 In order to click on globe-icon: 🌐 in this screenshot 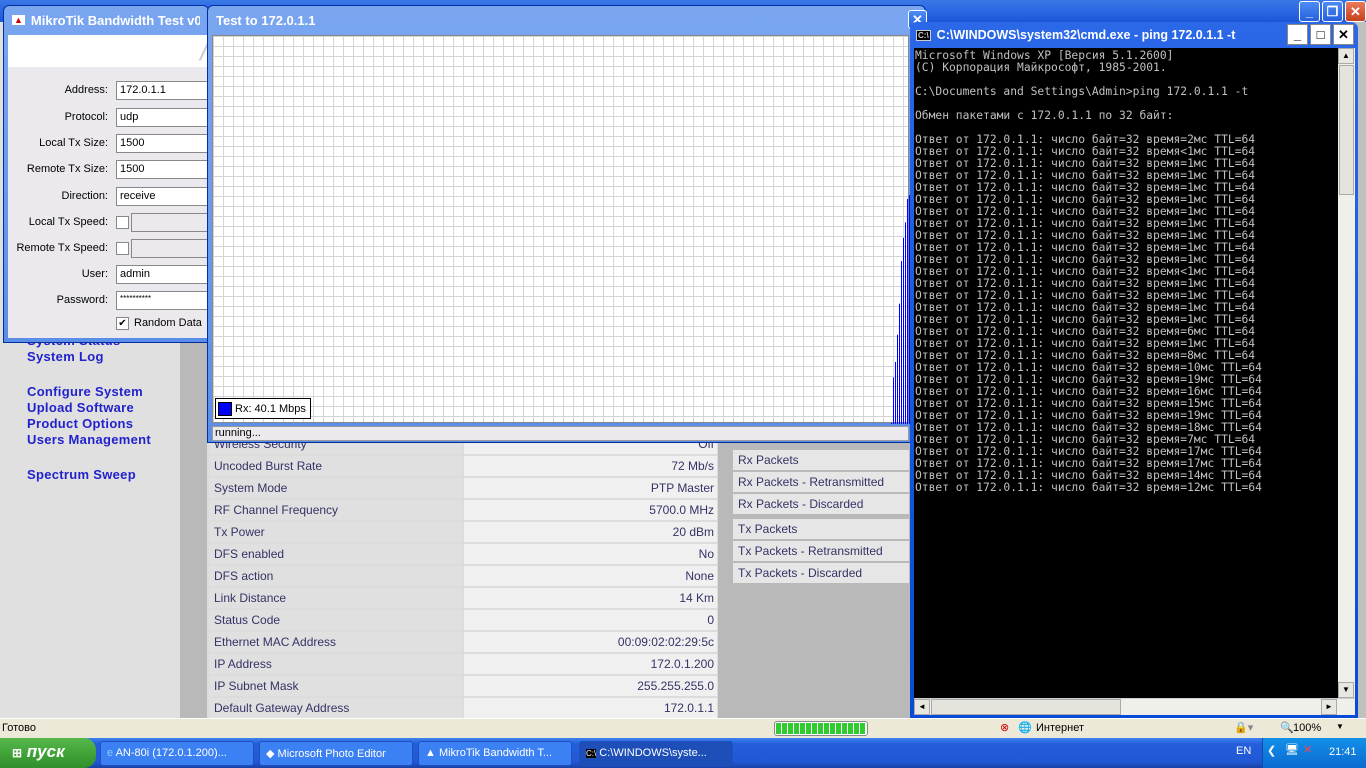, I will do `click(1025, 728)`.